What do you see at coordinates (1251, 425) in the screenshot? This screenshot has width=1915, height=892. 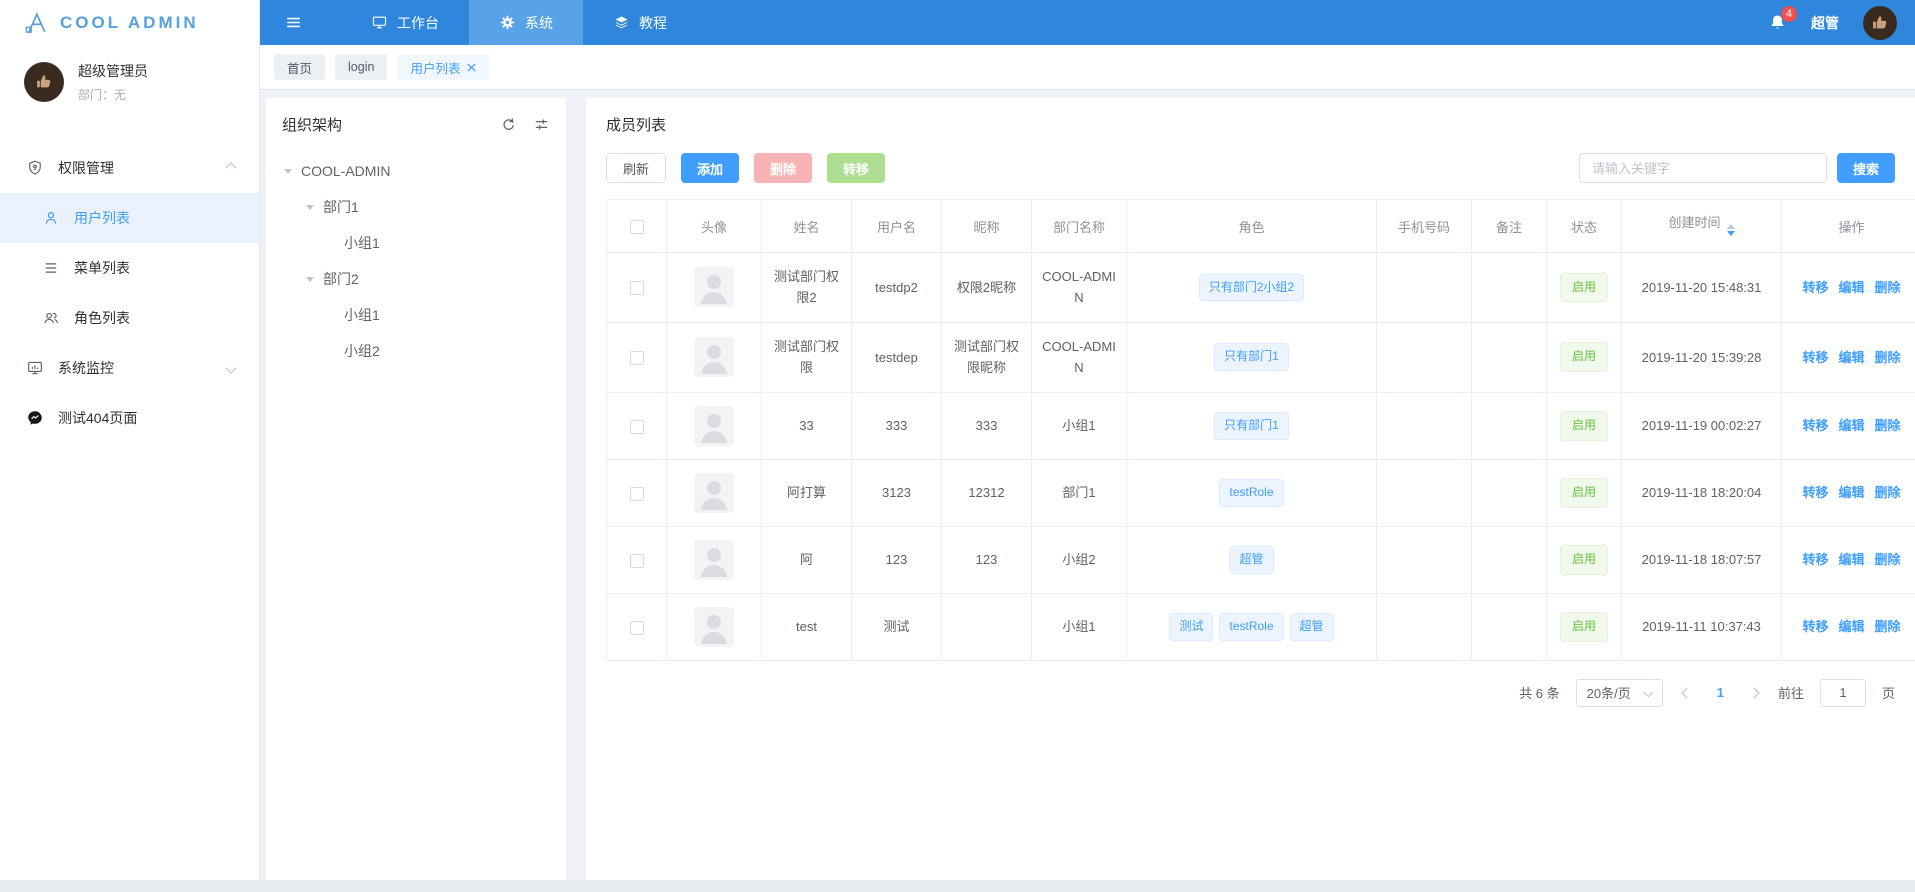 I see `role-tag: 只有部门1` at bounding box center [1251, 425].